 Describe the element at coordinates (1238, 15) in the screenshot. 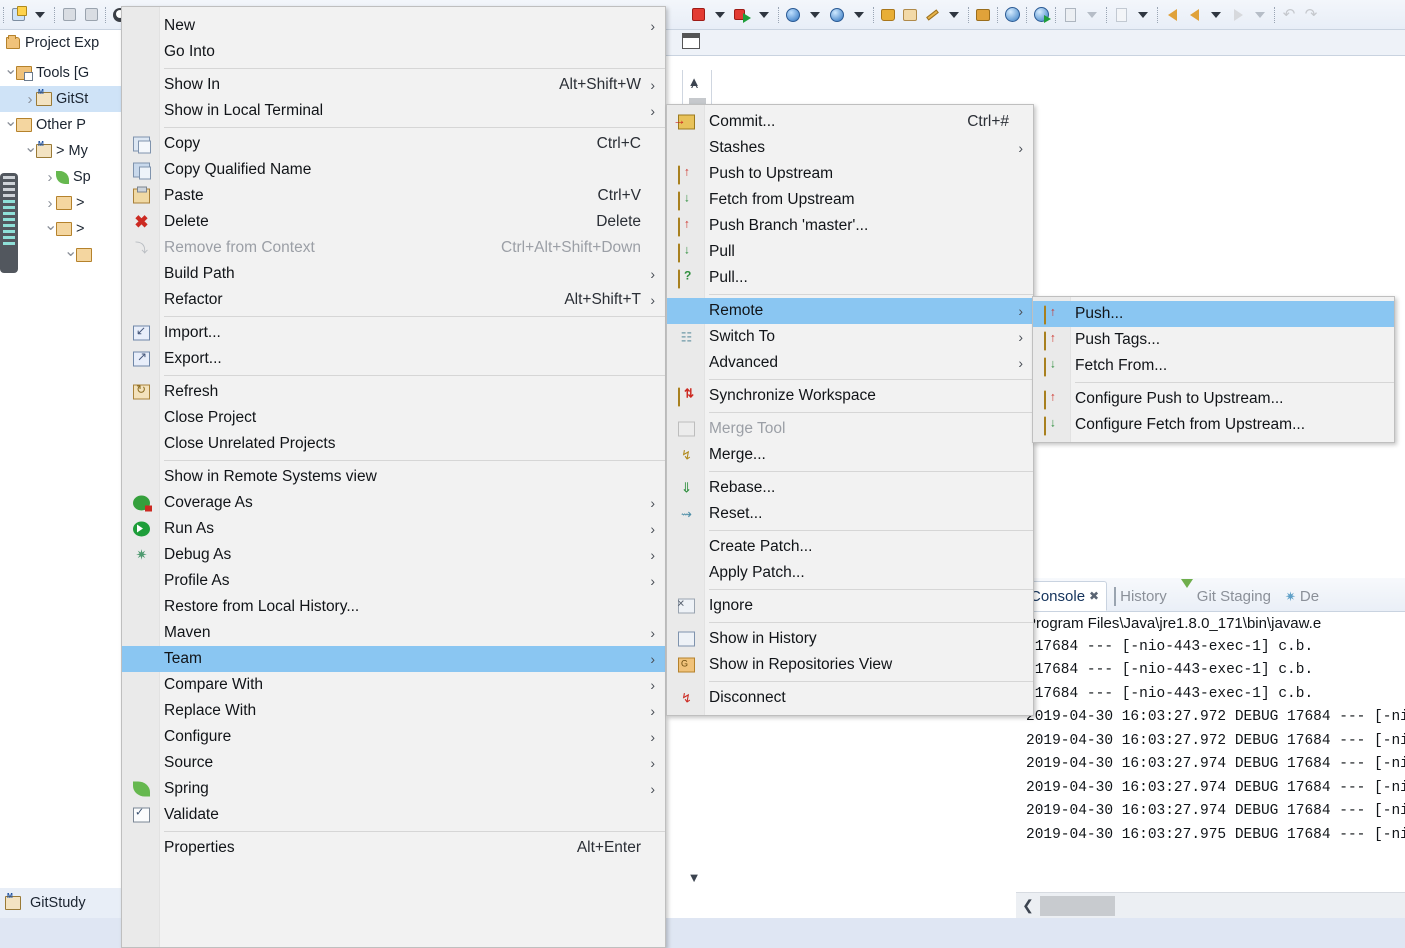

I see `forward-icon` at that location.